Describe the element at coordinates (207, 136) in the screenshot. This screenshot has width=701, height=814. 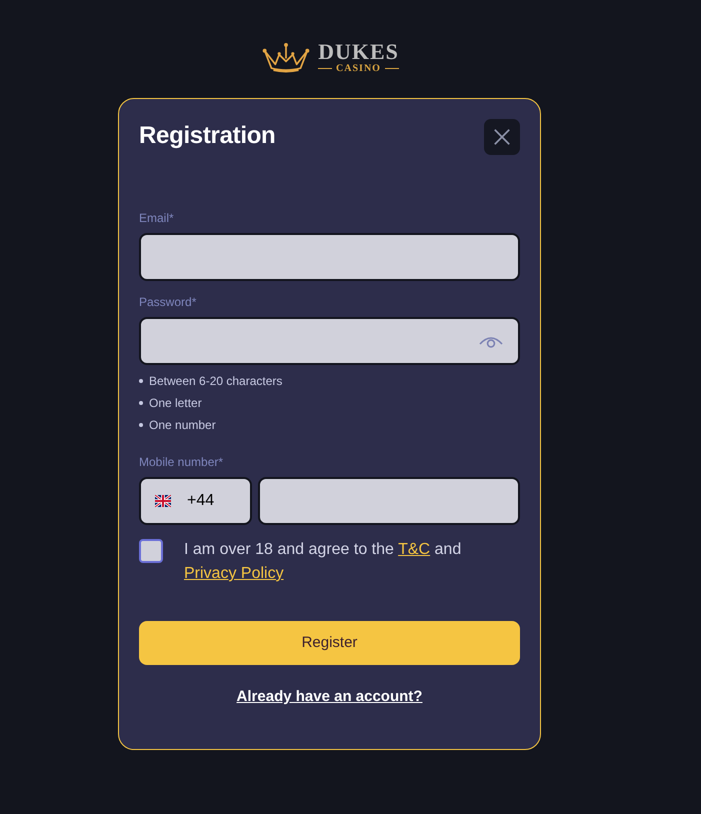
I see `dialog-title: Registration` at that location.